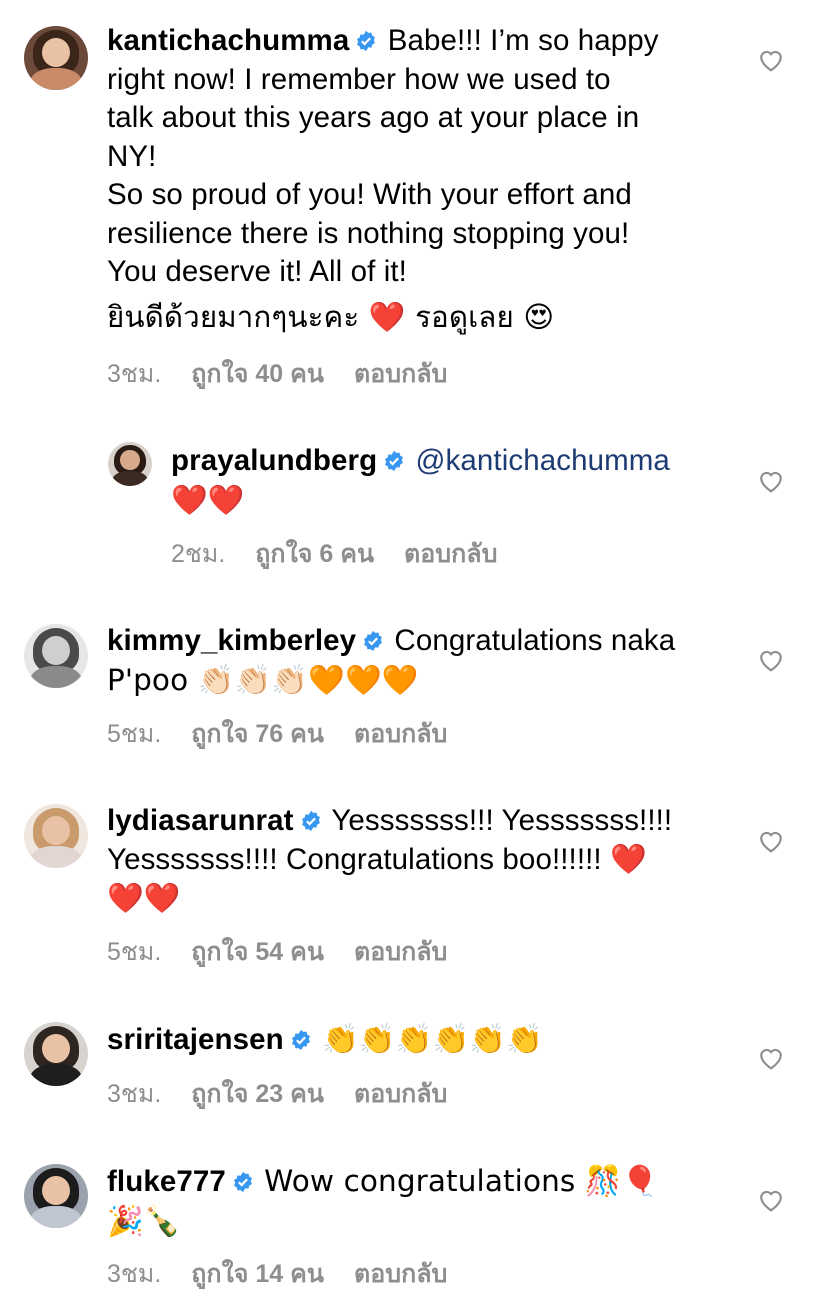  Describe the element at coordinates (369, 194) in the screenshot. I see `comment-line: So so proud of you! With your effort and` at that location.